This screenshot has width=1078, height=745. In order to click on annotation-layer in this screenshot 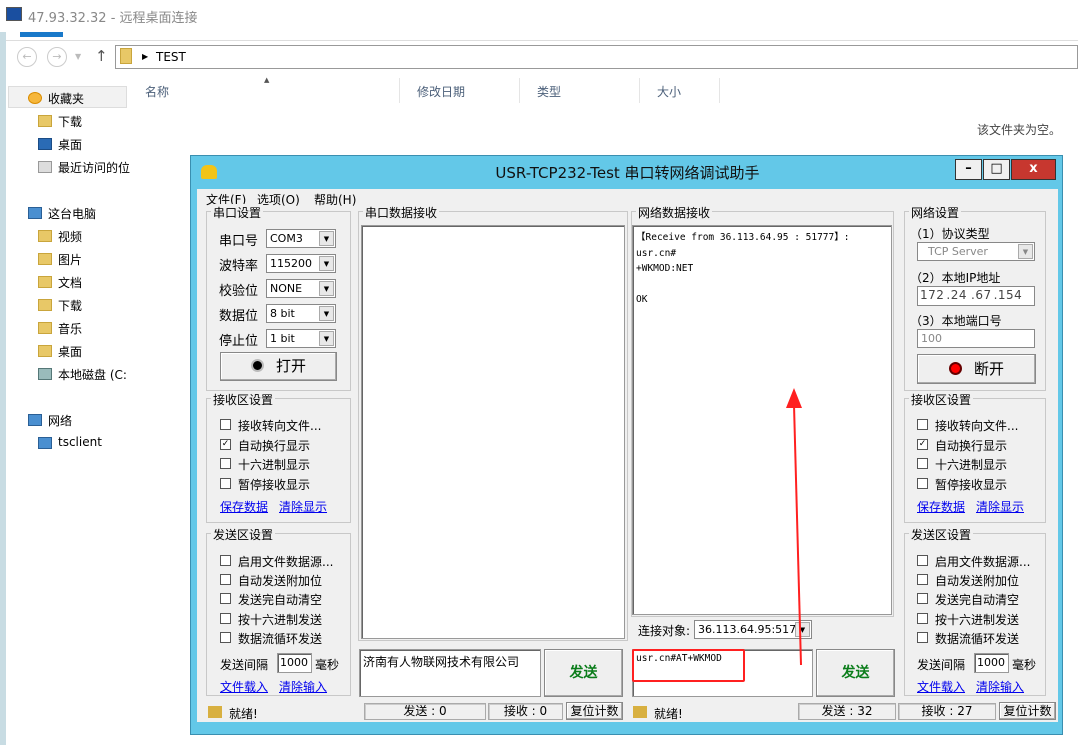, I will do `click(794, 527)`.